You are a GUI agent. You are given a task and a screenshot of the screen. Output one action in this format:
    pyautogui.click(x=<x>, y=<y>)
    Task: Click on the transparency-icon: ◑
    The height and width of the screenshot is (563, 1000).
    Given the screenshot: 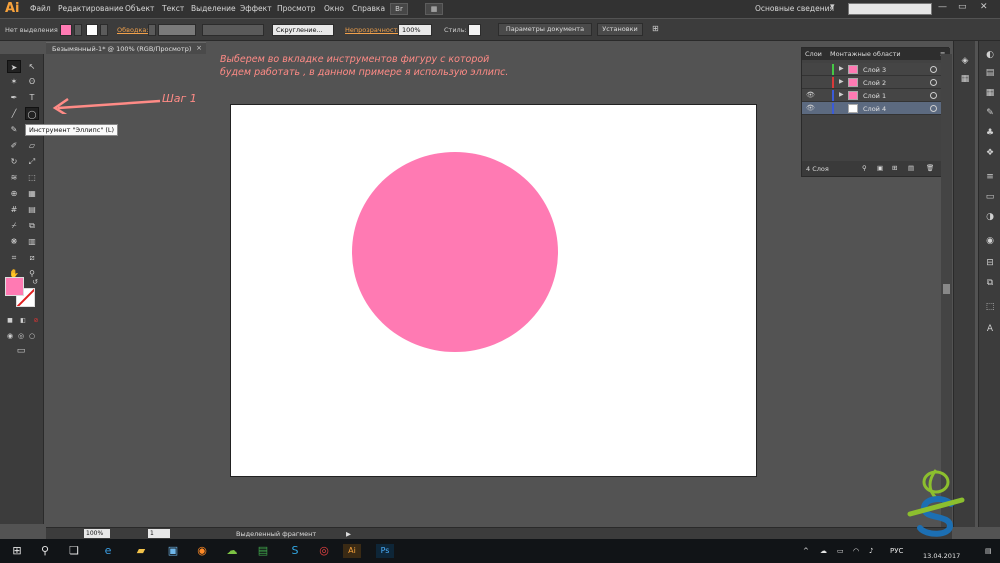 What is the action you would take?
    pyautogui.click(x=990, y=217)
    